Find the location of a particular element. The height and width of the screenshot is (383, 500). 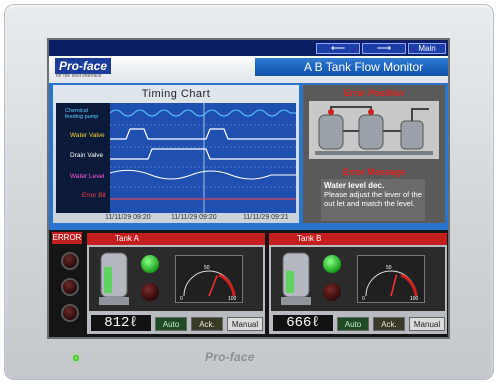

tank-b-body: 0 50 100 is located at coordinates (358, 279).